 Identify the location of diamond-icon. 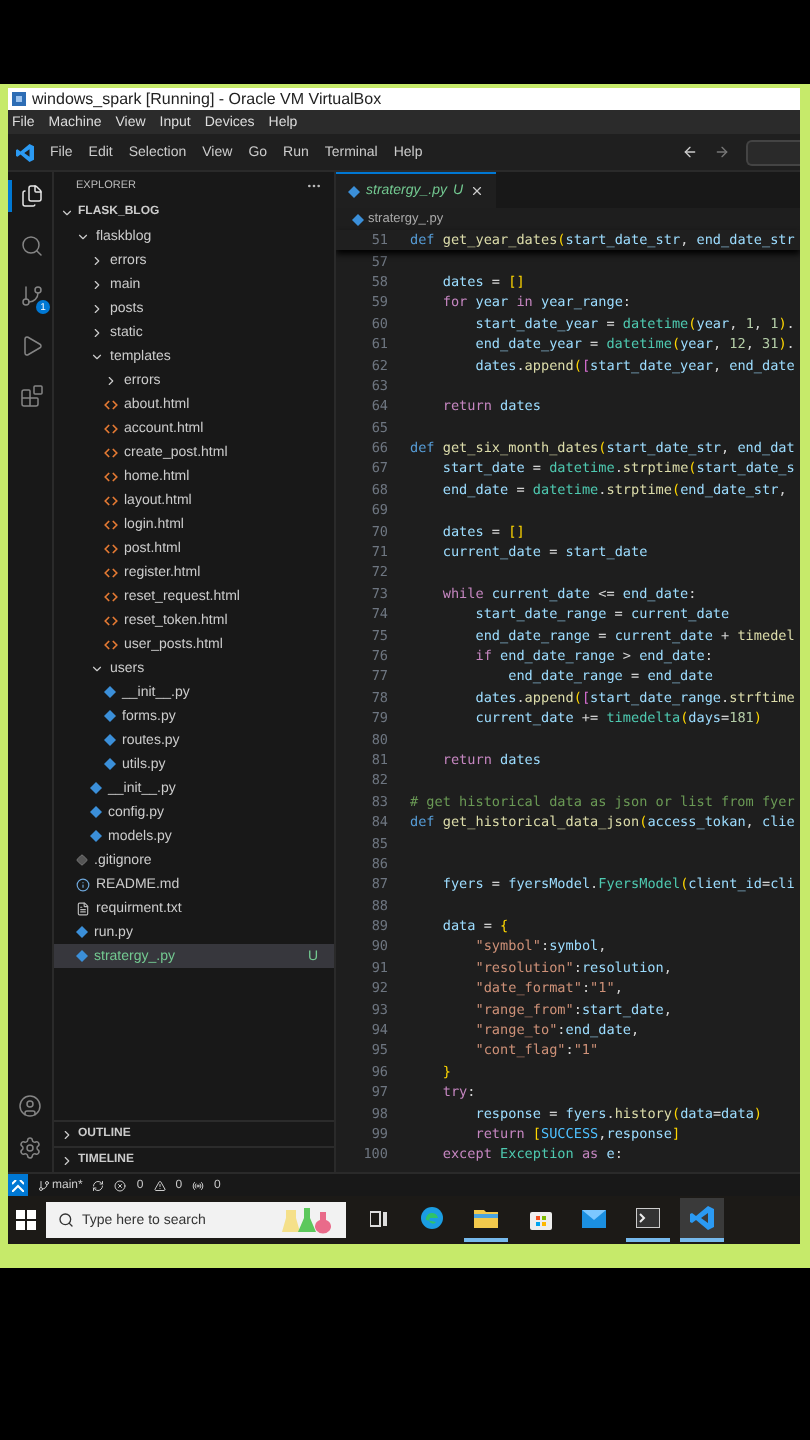
(82, 860).